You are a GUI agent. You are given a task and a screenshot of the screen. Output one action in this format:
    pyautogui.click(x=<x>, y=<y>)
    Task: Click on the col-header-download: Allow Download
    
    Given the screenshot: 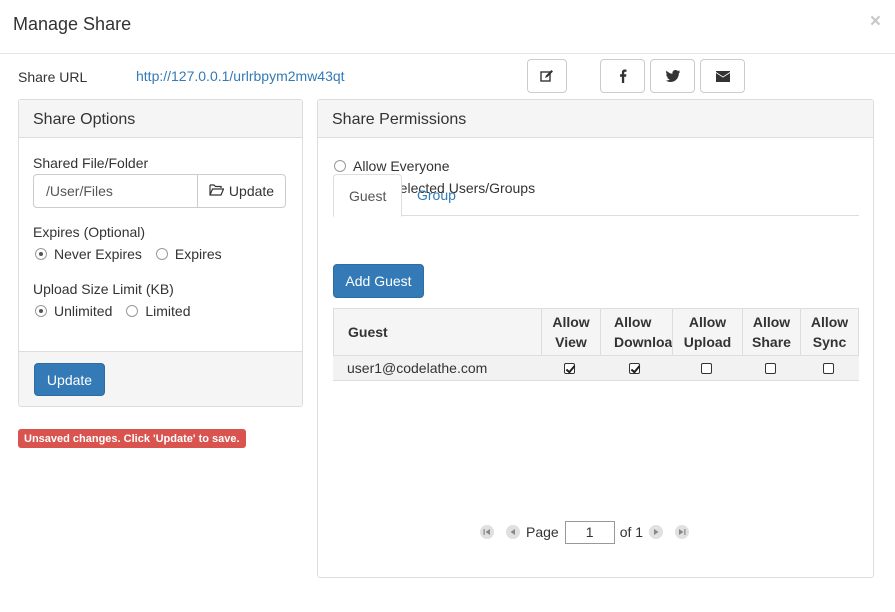 What is the action you would take?
    pyautogui.click(x=636, y=332)
    